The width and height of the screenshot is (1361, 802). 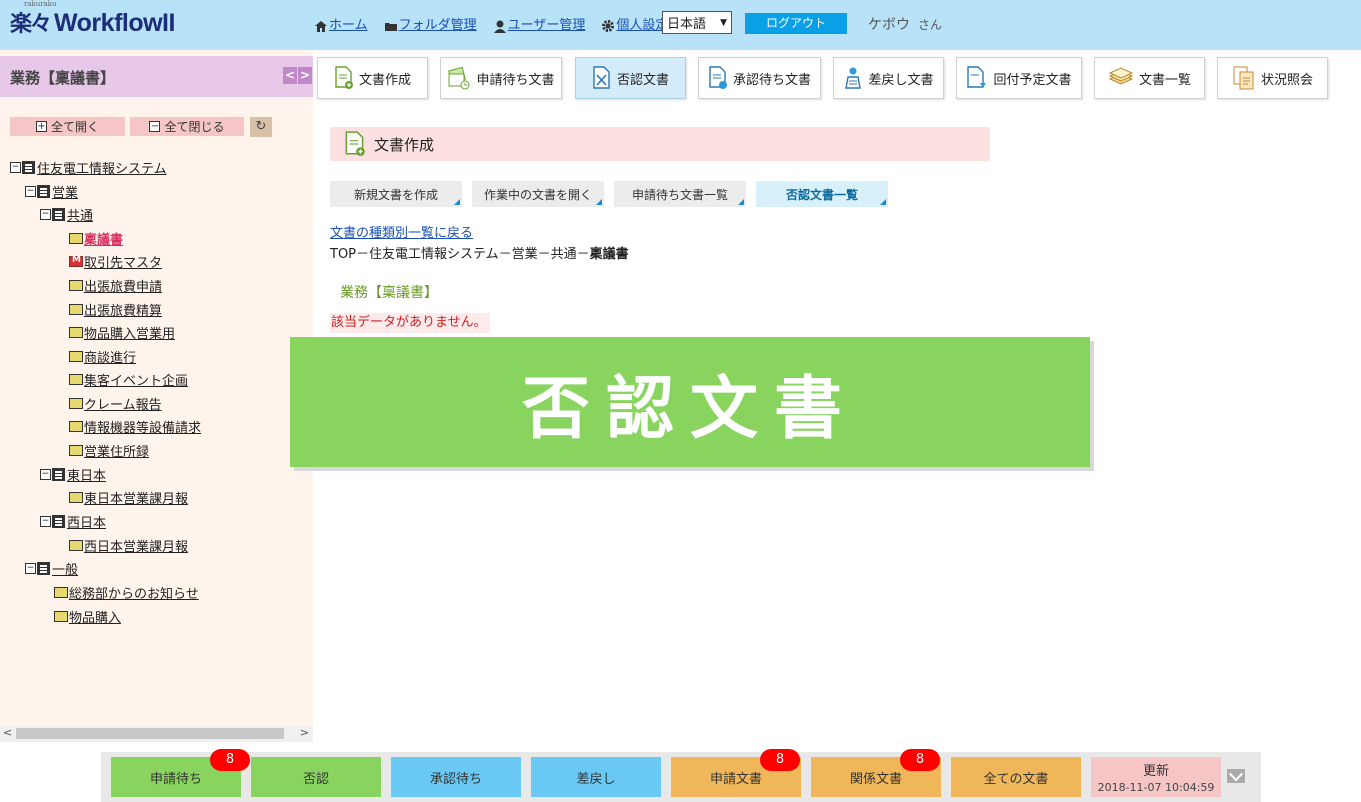 What do you see at coordinates (135, 426) in the screenshot?
I see `tree-node: 情報機器等設備請求` at bounding box center [135, 426].